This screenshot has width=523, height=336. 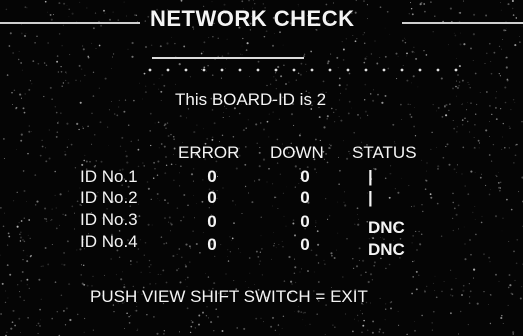 I want to click on row-1-error: 0, so click(x=212, y=176).